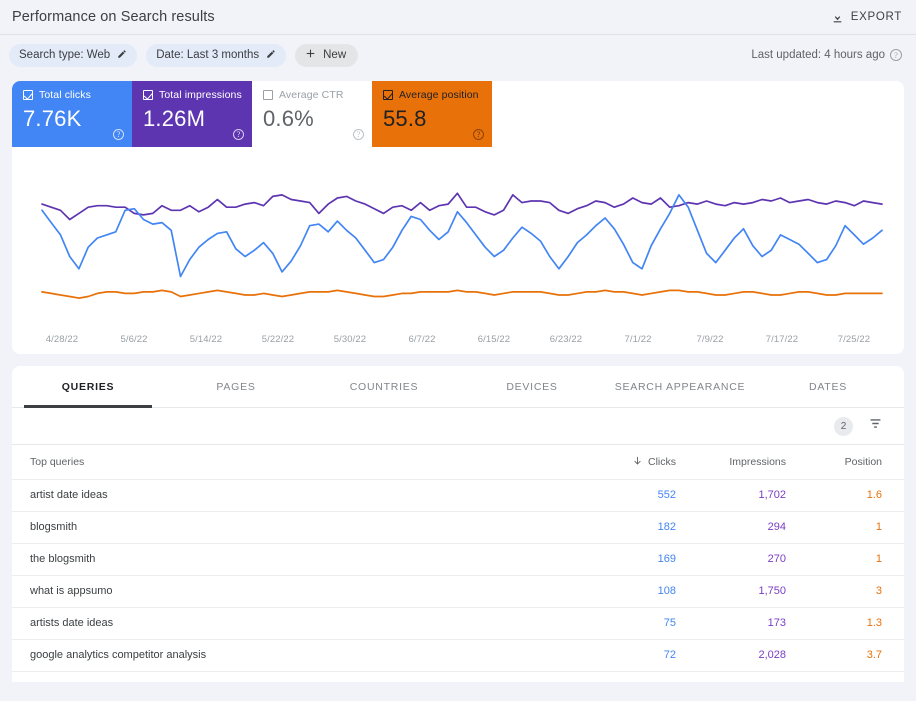 The image size is (916, 701). What do you see at coordinates (236, 386) in the screenshot?
I see `tab-pages: PAGES` at bounding box center [236, 386].